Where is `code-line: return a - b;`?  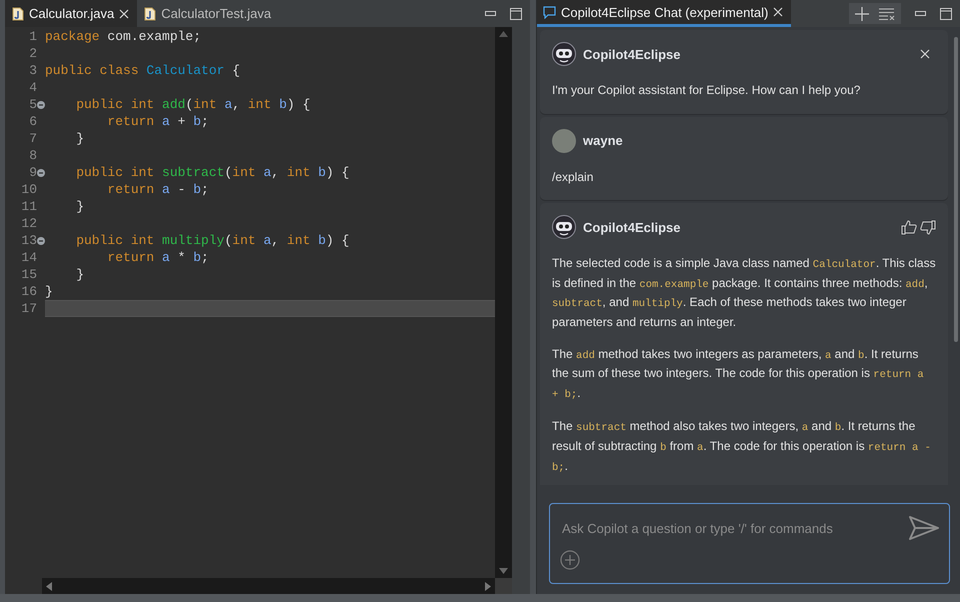 code-line: return a - b; is located at coordinates (157, 189).